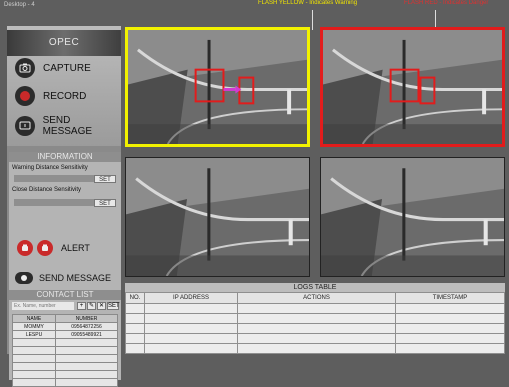  Describe the element at coordinates (75, 278) in the screenshot. I see `send-message-toggle-label: SEND MESSAGE` at that location.